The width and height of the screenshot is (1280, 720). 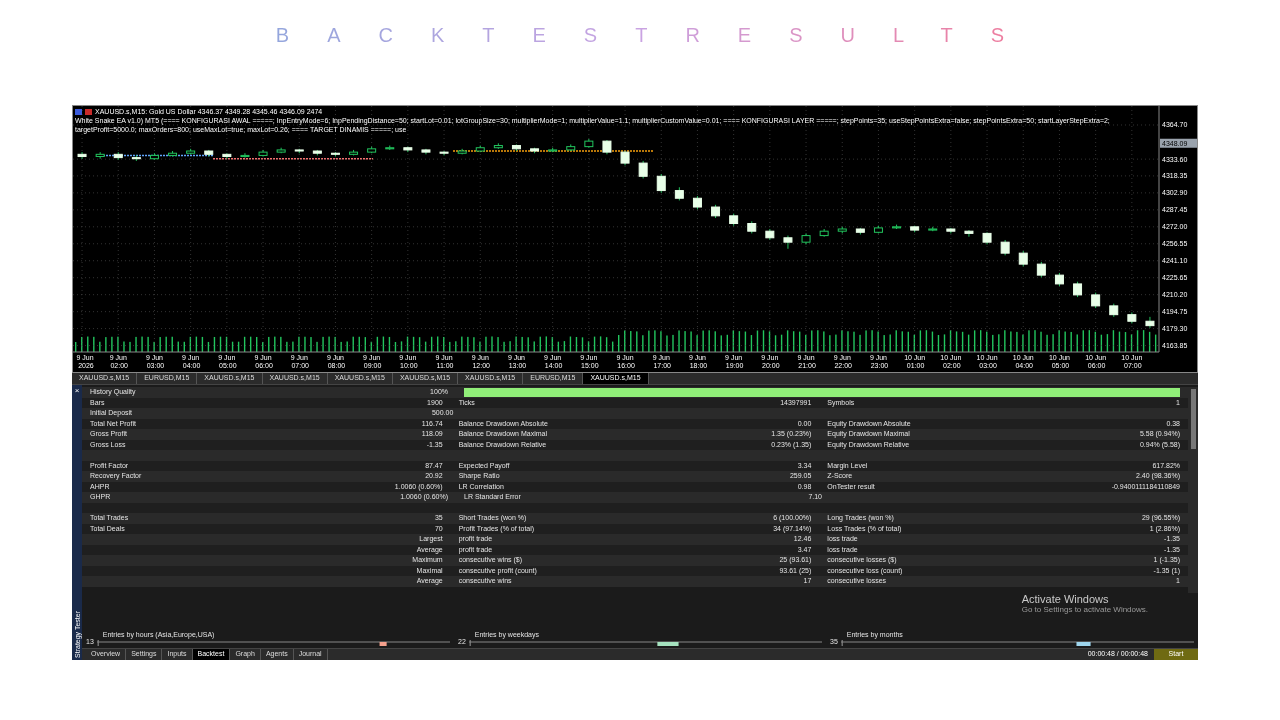 What do you see at coordinates (1193, 490) in the screenshot?
I see `scrollbar` at bounding box center [1193, 490].